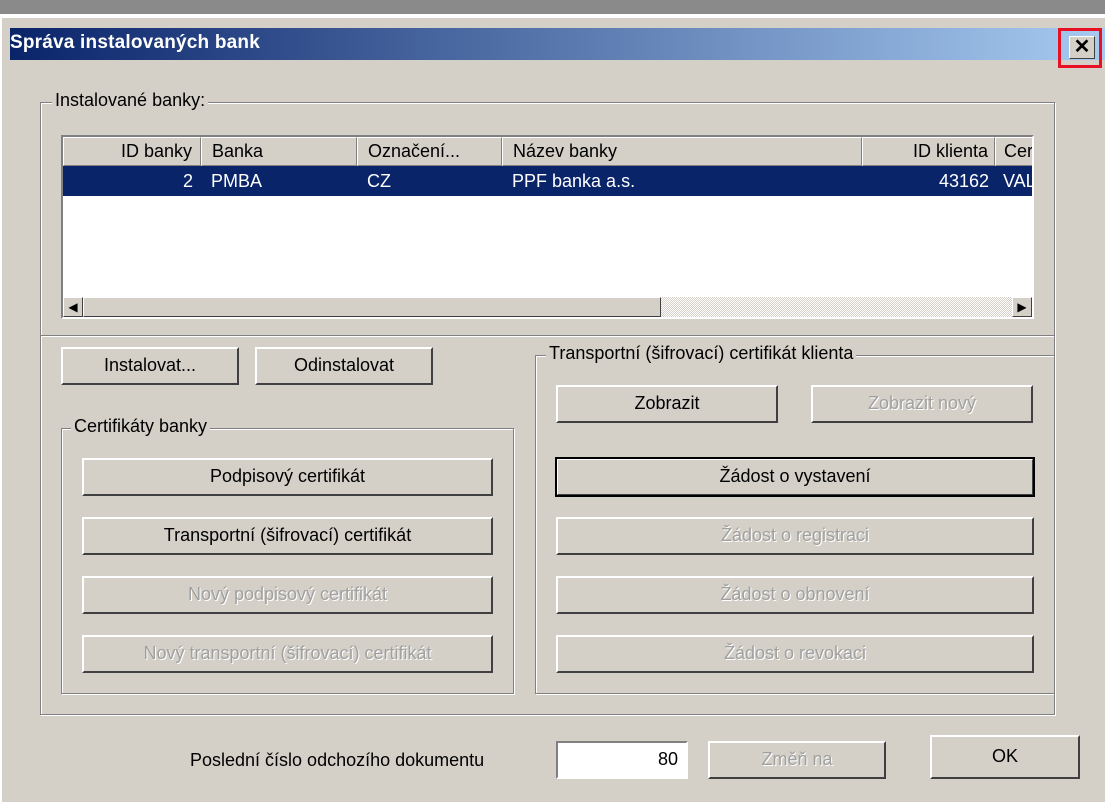 This screenshot has height=802, width=1105. I want to click on cell-bank: PMBA, so click(237, 181).